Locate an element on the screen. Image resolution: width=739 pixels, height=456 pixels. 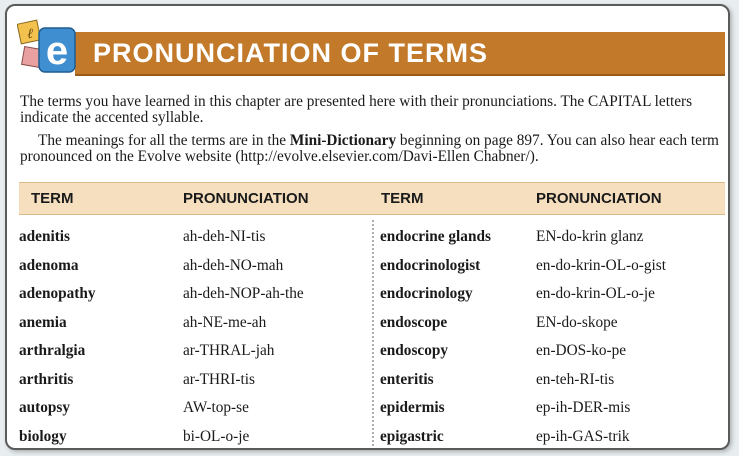
pronunciation: ah-deh-NI-tis is located at coordinates (224, 236).